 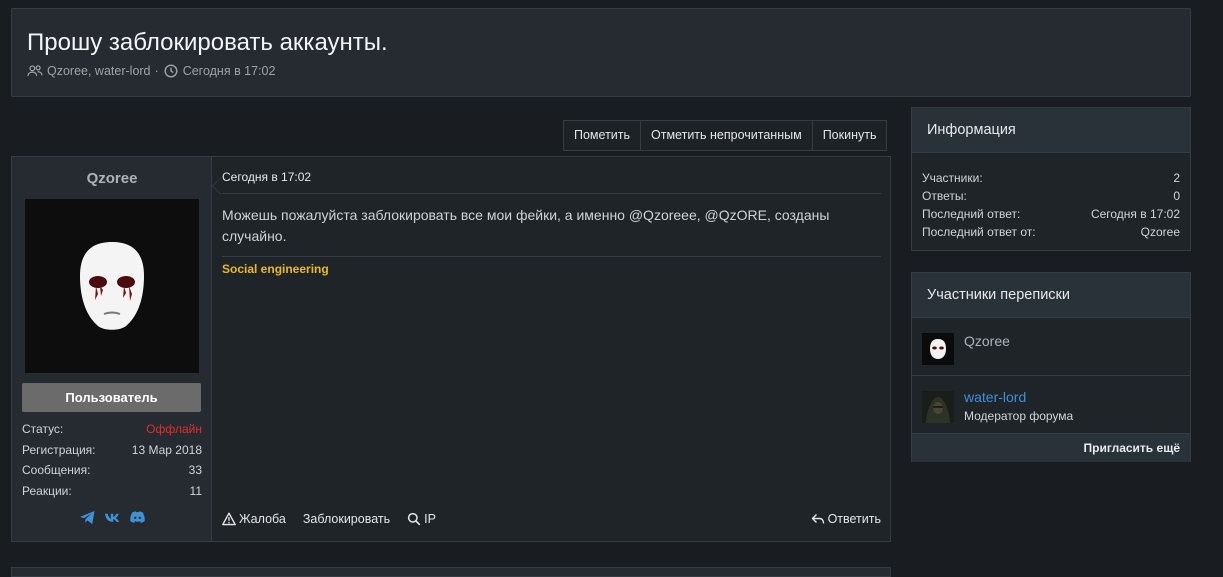 I want to click on block-label: Заблокировать, so click(x=346, y=519).